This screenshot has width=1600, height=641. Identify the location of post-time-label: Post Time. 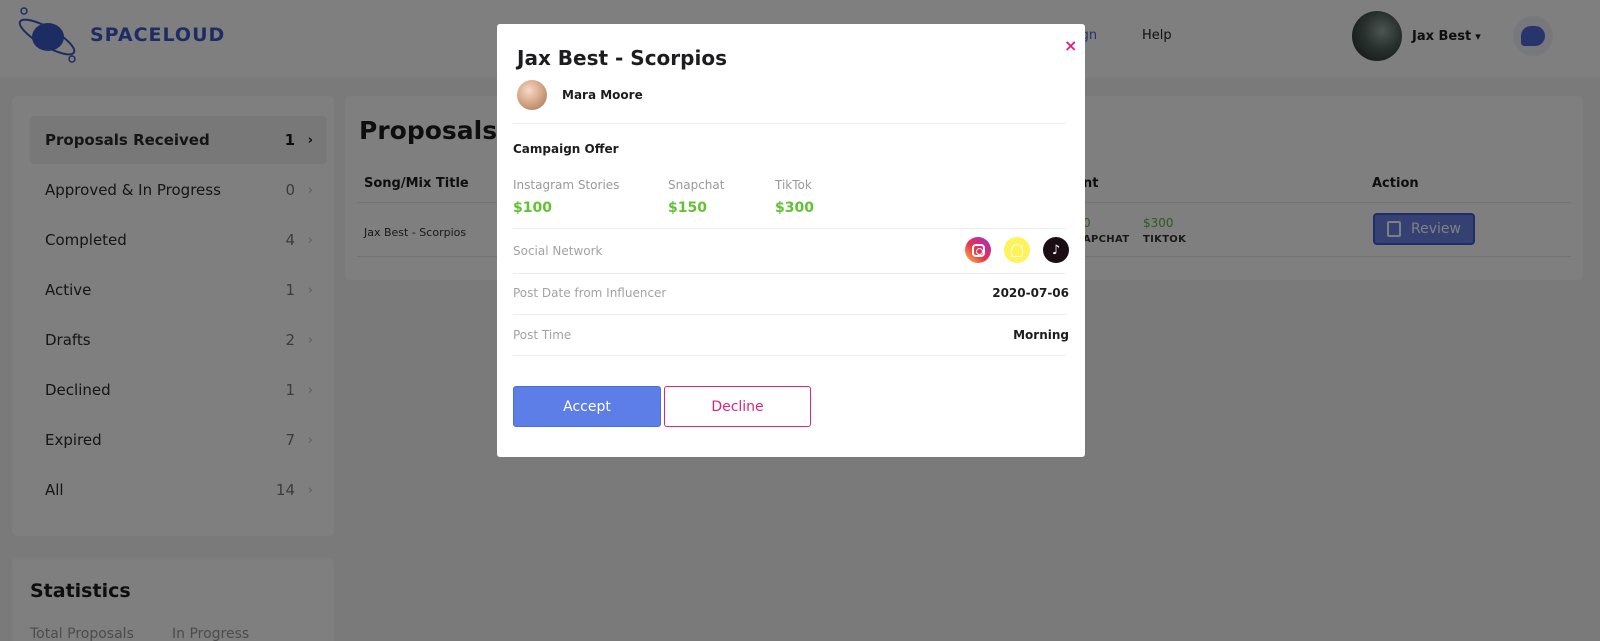
(542, 335).